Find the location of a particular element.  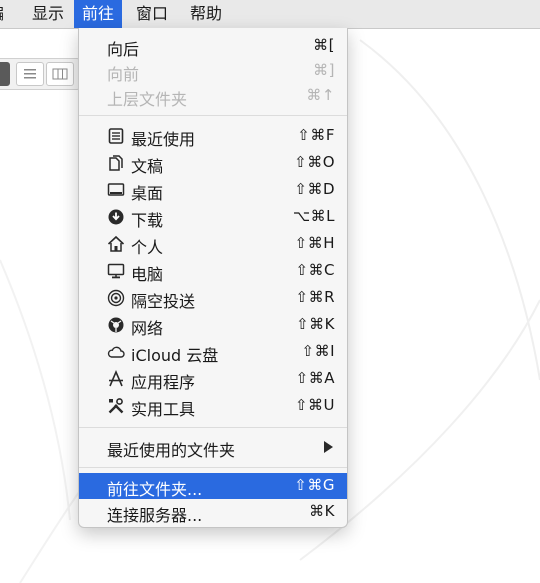

menu-item-shortcut: ⌘↑ is located at coordinates (320, 95).